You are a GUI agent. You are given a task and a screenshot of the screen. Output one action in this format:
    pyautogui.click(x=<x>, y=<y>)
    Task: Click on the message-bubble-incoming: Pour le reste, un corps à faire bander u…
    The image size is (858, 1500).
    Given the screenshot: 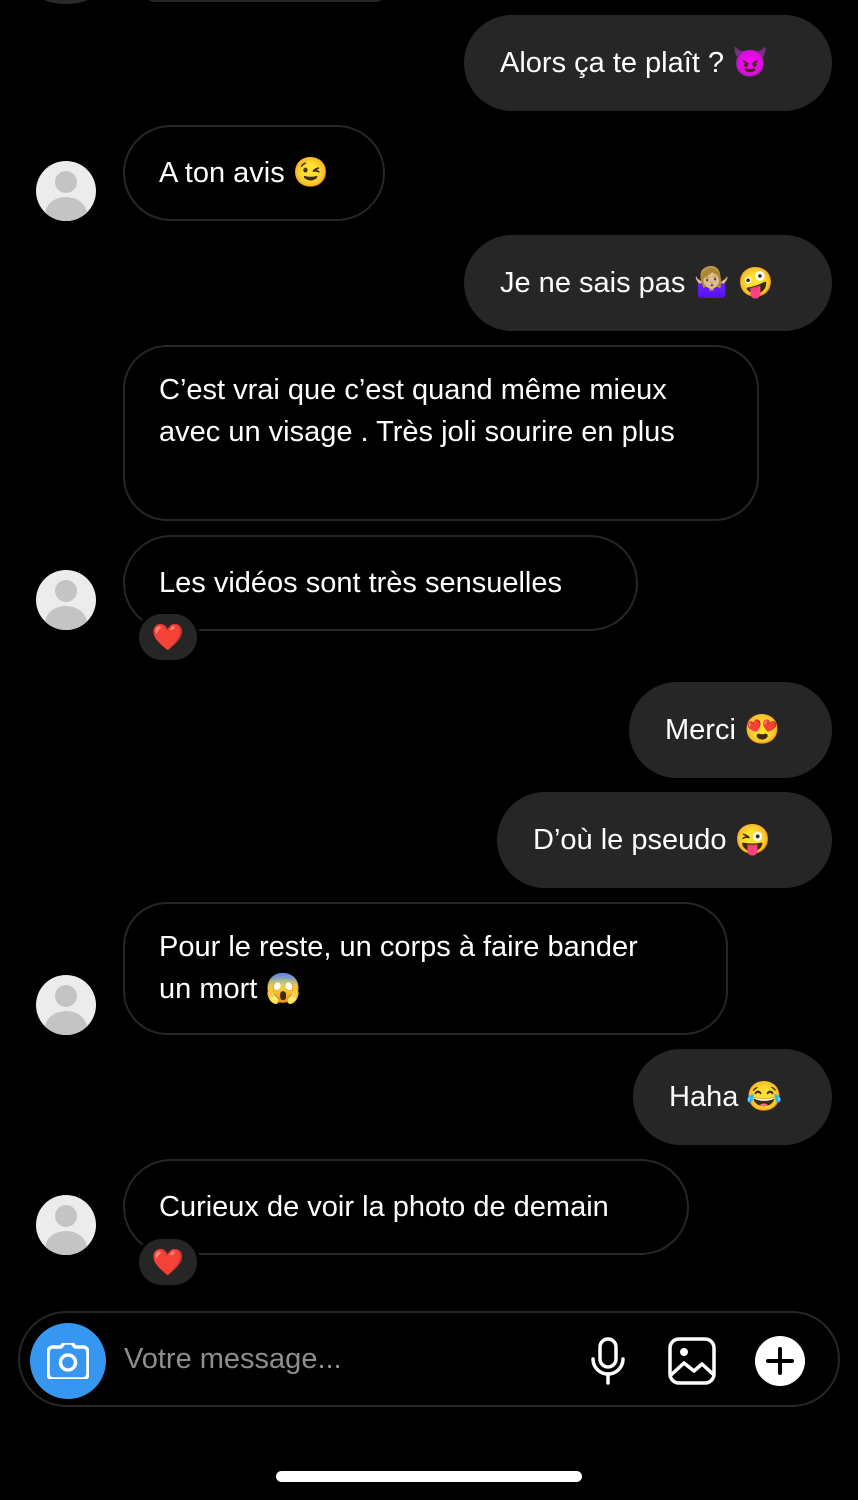 What is the action you would take?
    pyautogui.click(x=425, y=968)
    